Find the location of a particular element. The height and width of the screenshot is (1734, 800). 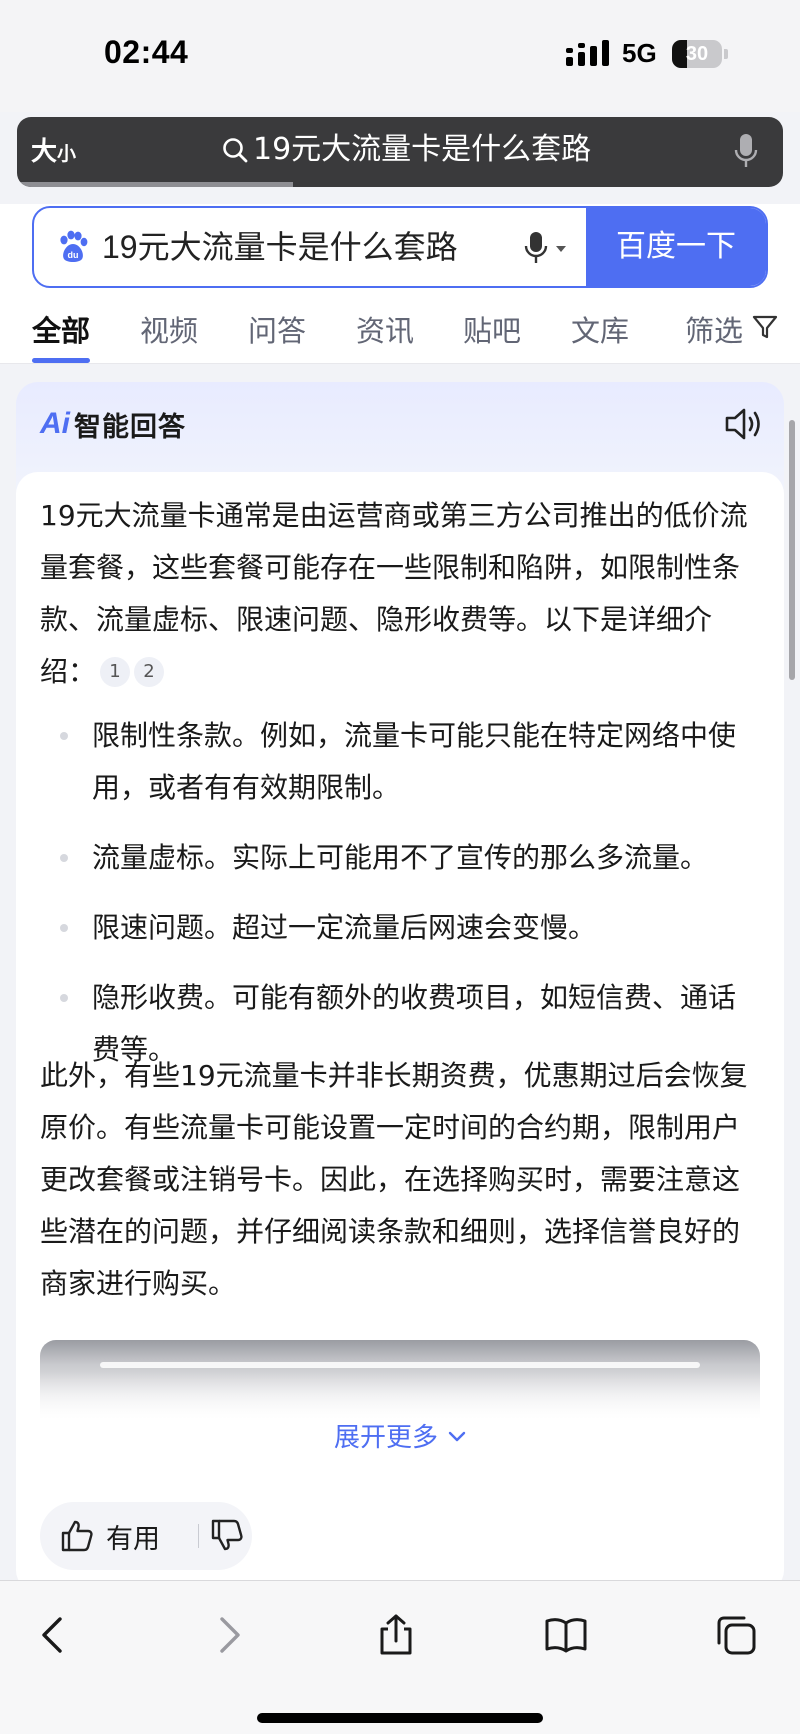

forward-arrow-icon is located at coordinates (230, 1635).